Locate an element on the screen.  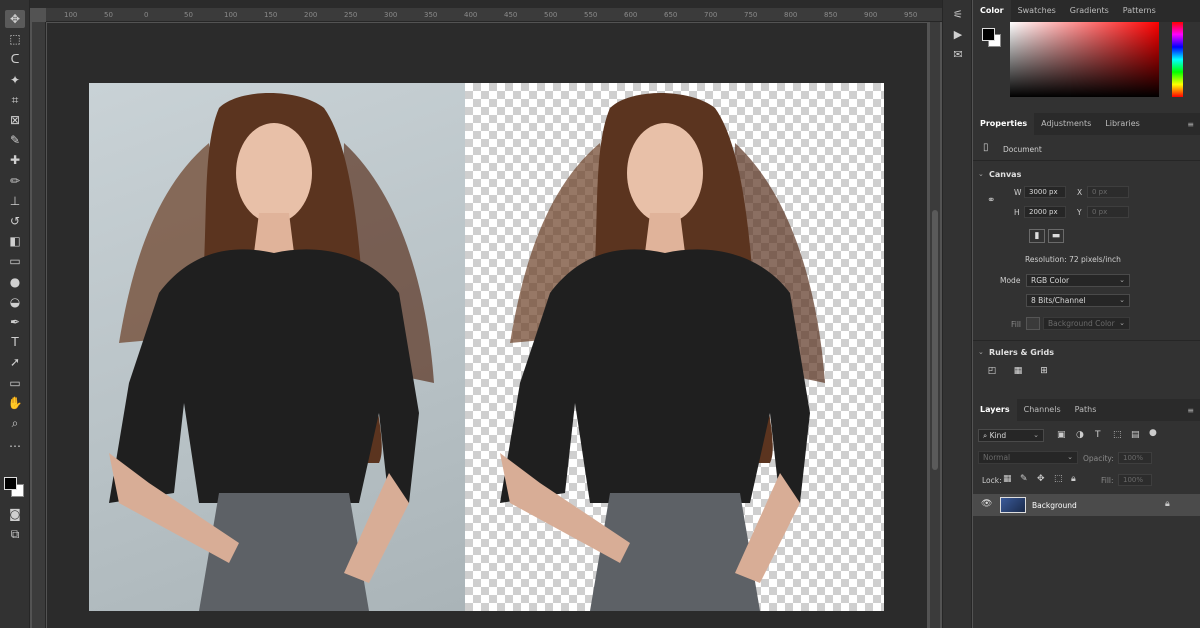
path-selection-tool-icon: ➚ is located at coordinates (15, 362).